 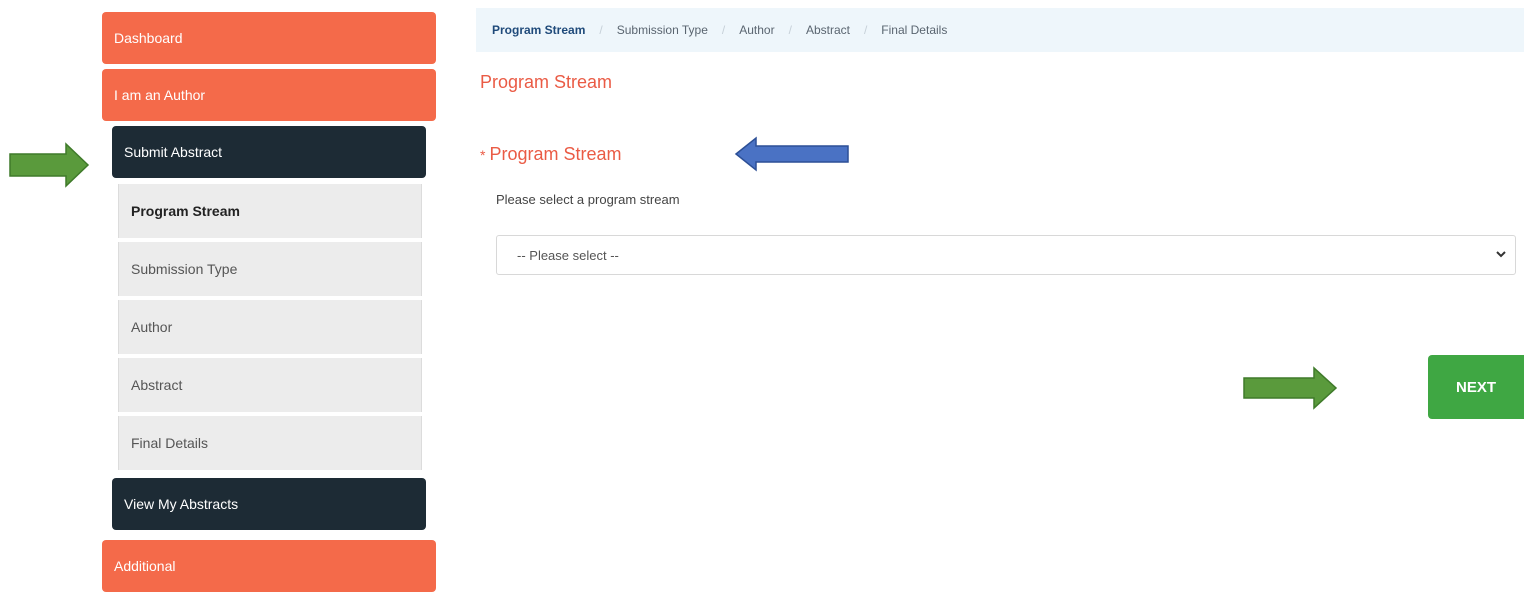 What do you see at coordinates (756, 30) in the screenshot?
I see `breadcrumb-author: Author` at bounding box center [756, 30].